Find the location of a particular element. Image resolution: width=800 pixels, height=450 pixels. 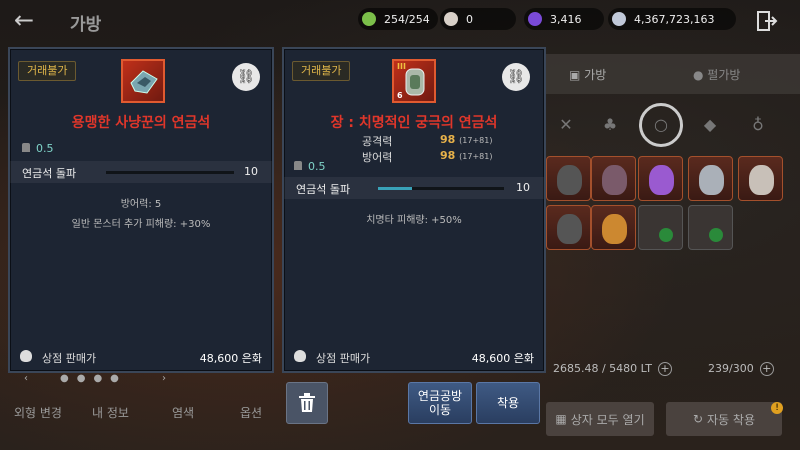

pearl-icon is located at coordinates (451, 19).